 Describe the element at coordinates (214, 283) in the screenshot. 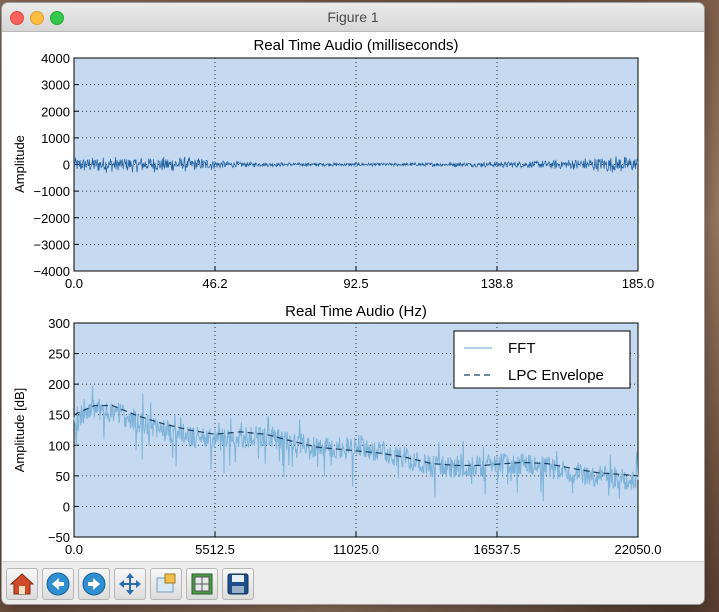

I see `x-tick-label: 46.2` at that location.